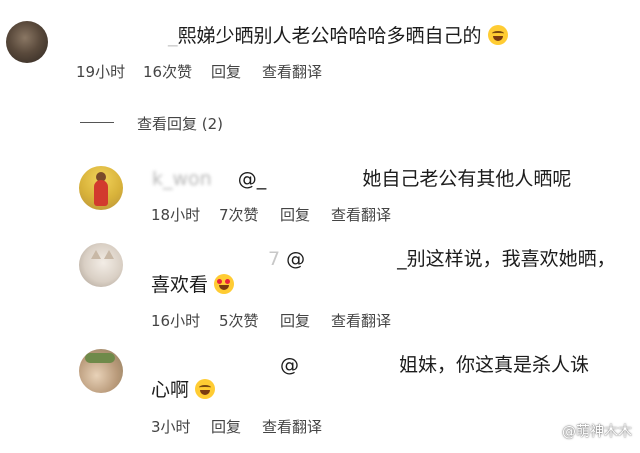 The height and width of the screenshot is (453, 640). I want to click on reply-text-line2: 心啊, so click(183, 390).